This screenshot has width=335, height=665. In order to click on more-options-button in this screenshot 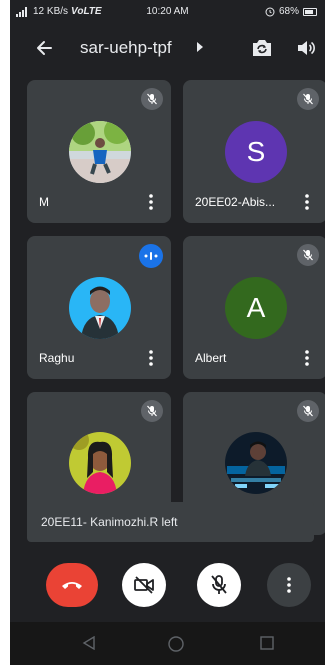, I will do `click(289, 585)`.